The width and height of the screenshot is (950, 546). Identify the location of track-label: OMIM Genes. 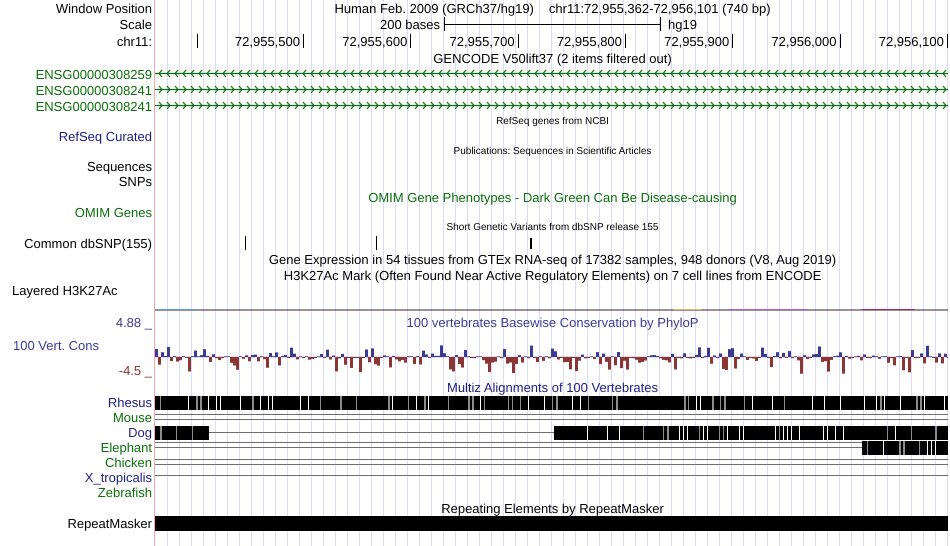
(113, 212).